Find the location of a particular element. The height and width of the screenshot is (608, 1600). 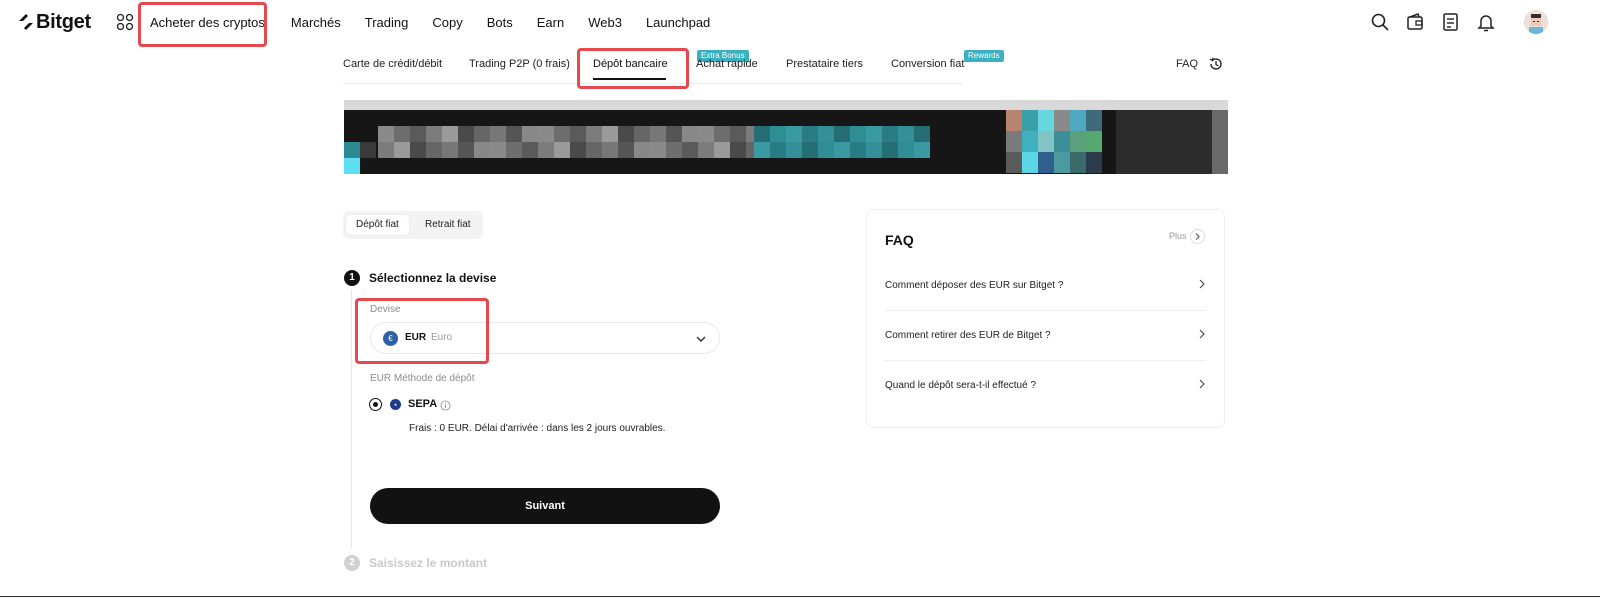

active-tab-underline is located at coordinates (629, 79).